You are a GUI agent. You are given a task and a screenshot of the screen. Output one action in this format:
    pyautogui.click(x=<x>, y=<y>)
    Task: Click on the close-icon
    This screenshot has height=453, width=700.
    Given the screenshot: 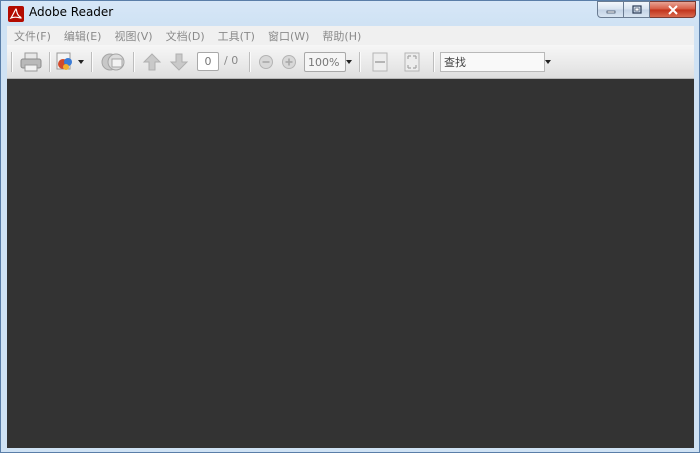 What is the action you would take?
    pyautogui.click(x=672, y=9)
    